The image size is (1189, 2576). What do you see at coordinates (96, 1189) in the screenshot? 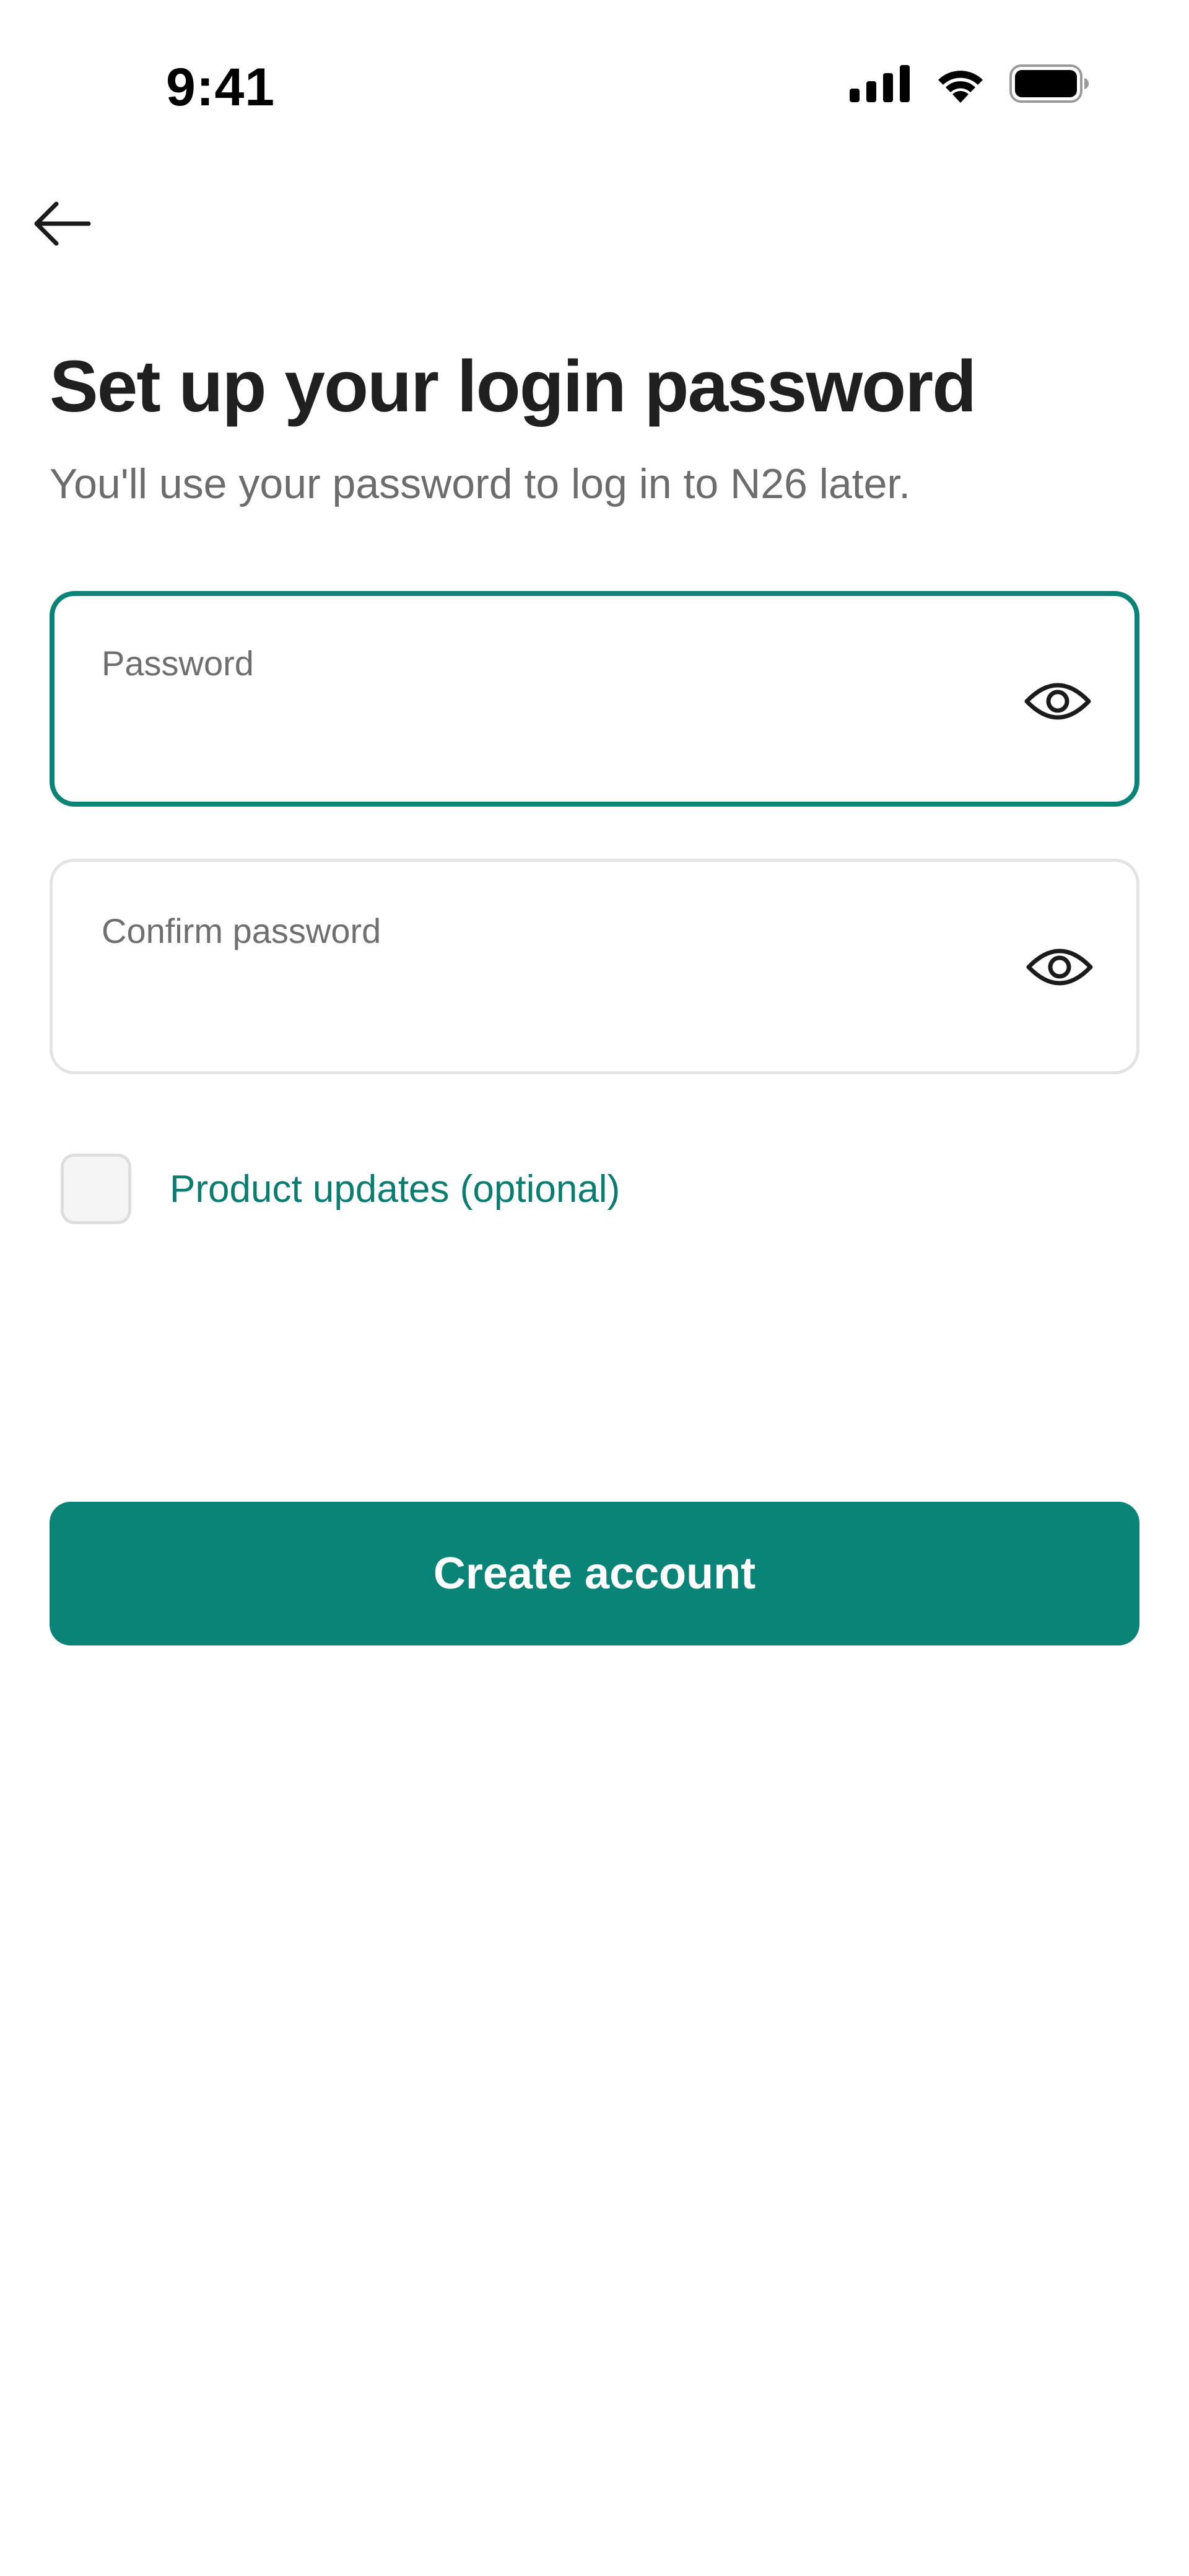
I see `product-updates-checkbox` at bounding box center [96, 1189].